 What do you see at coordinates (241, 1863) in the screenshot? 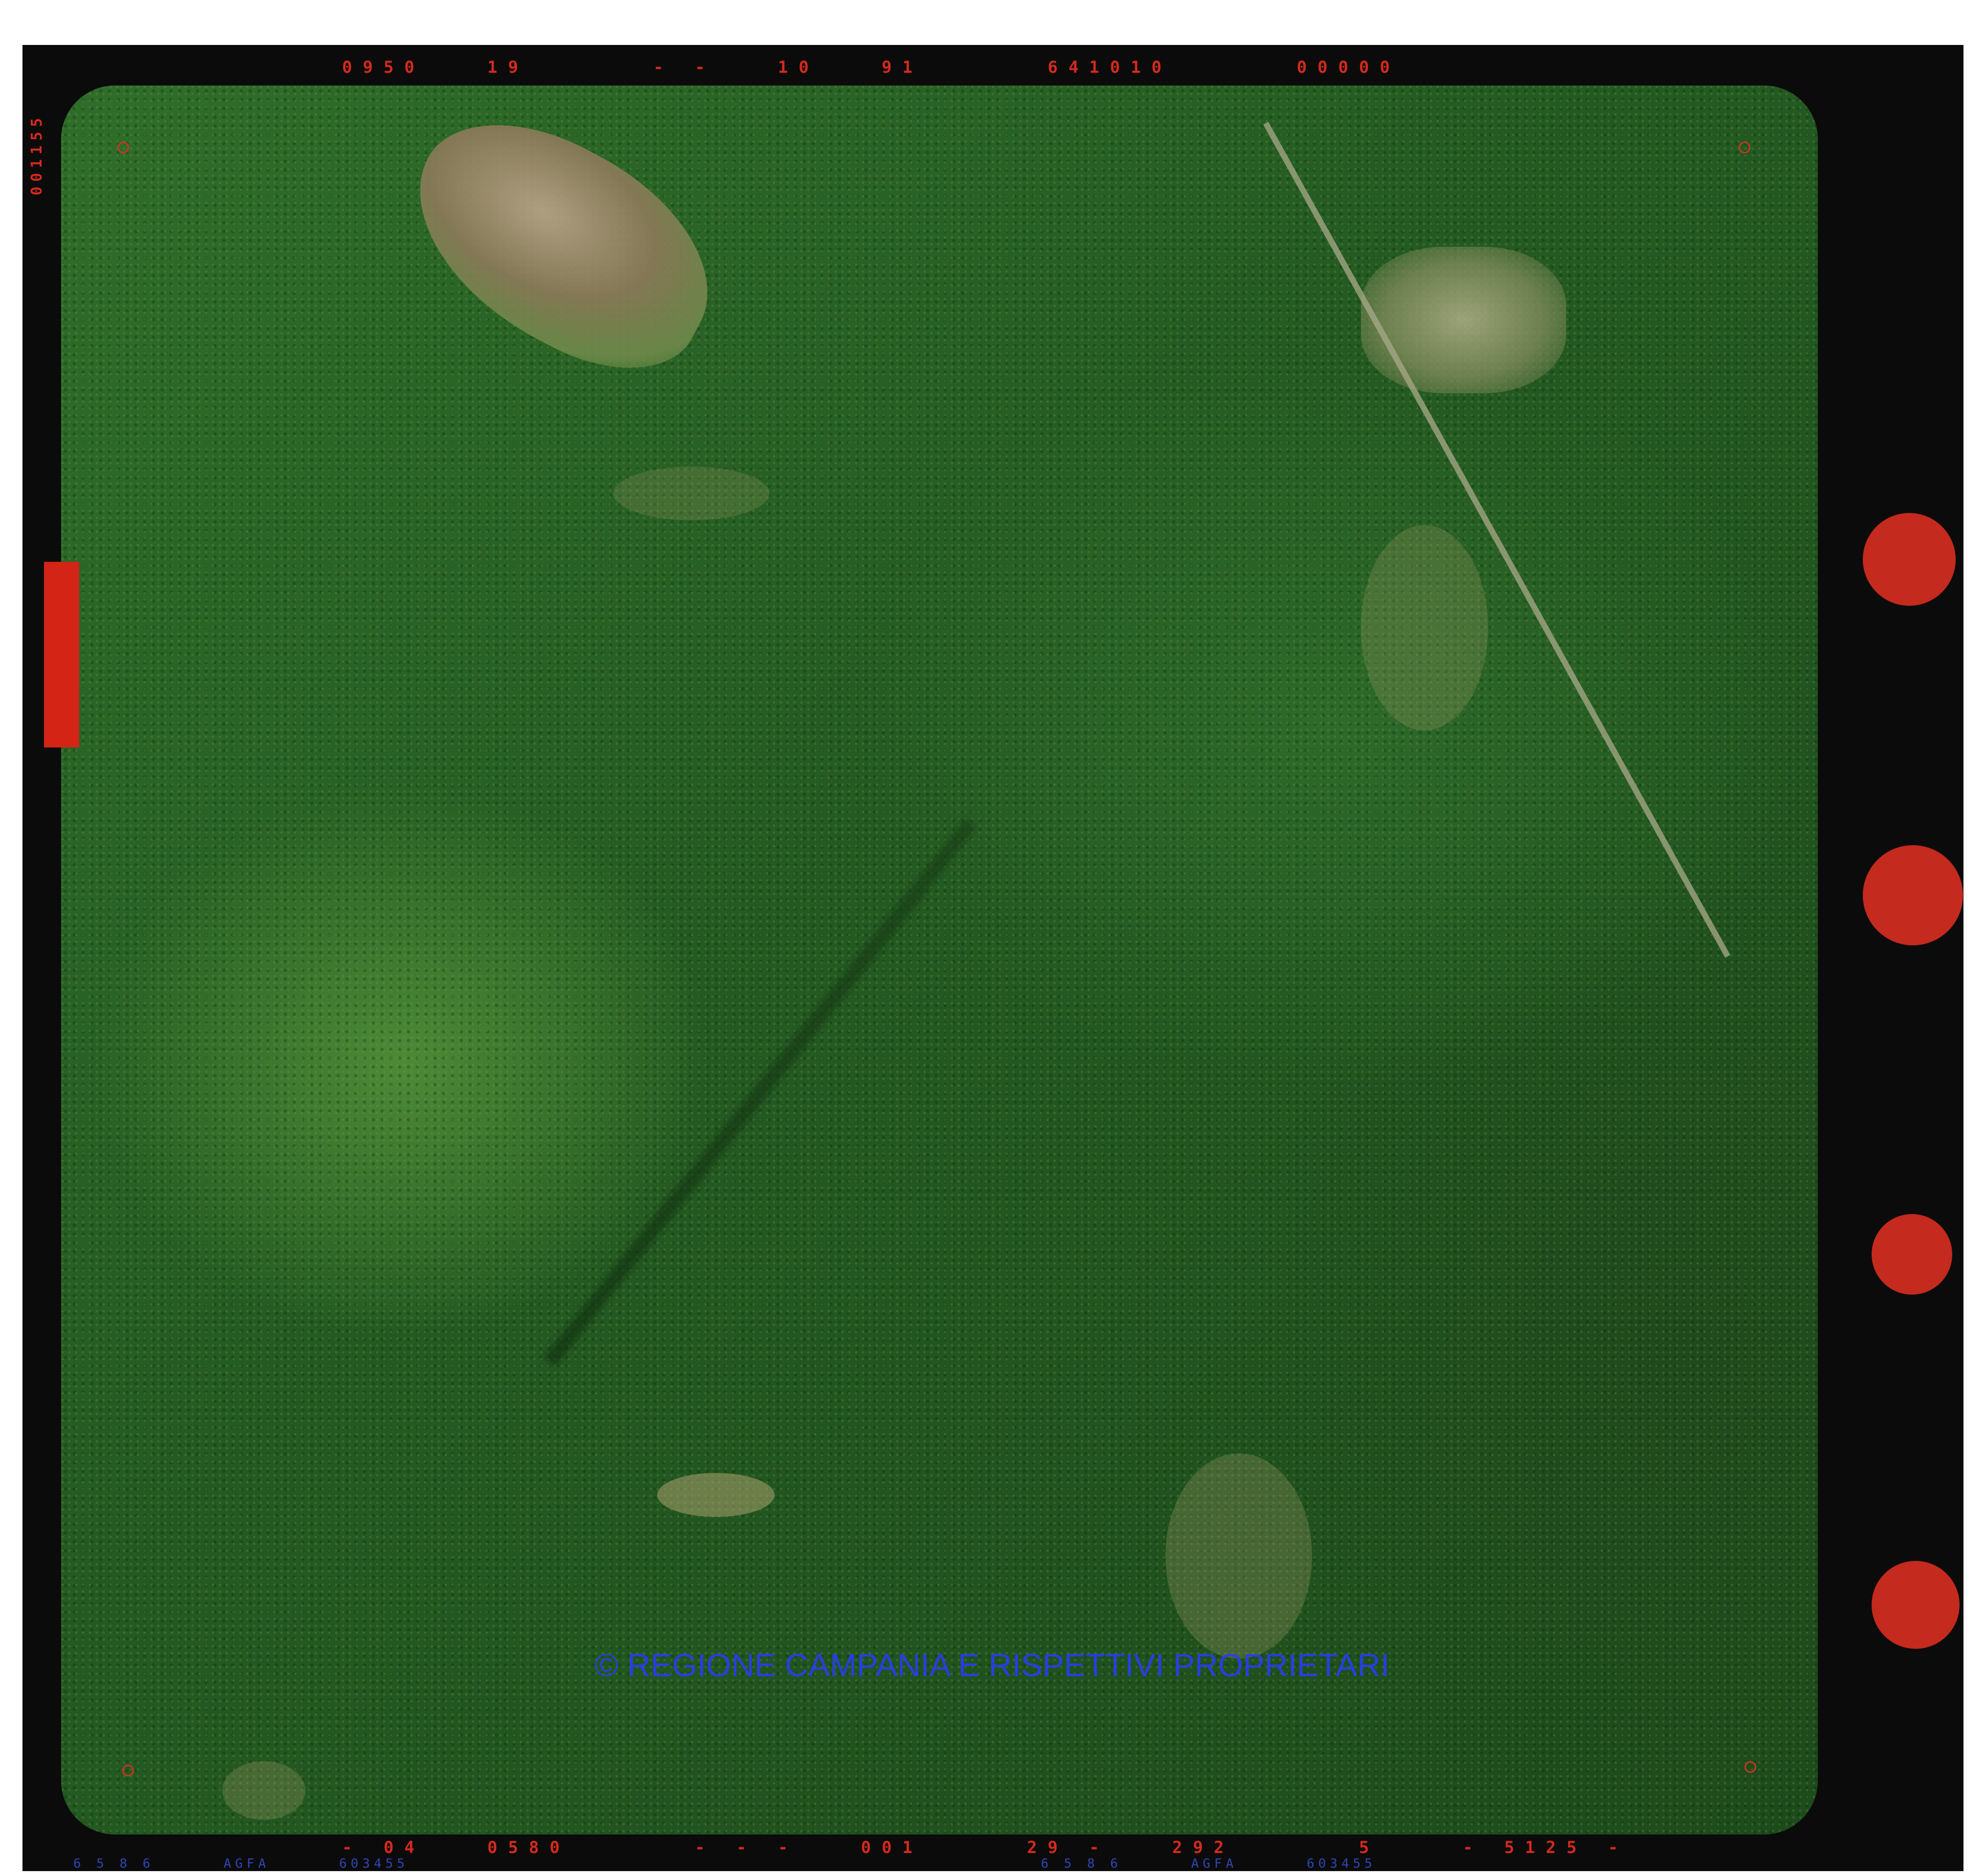
I see `film-edge-print-left: 6 5 8 6 AGFA 603455` at bounding box center [241, 1863].